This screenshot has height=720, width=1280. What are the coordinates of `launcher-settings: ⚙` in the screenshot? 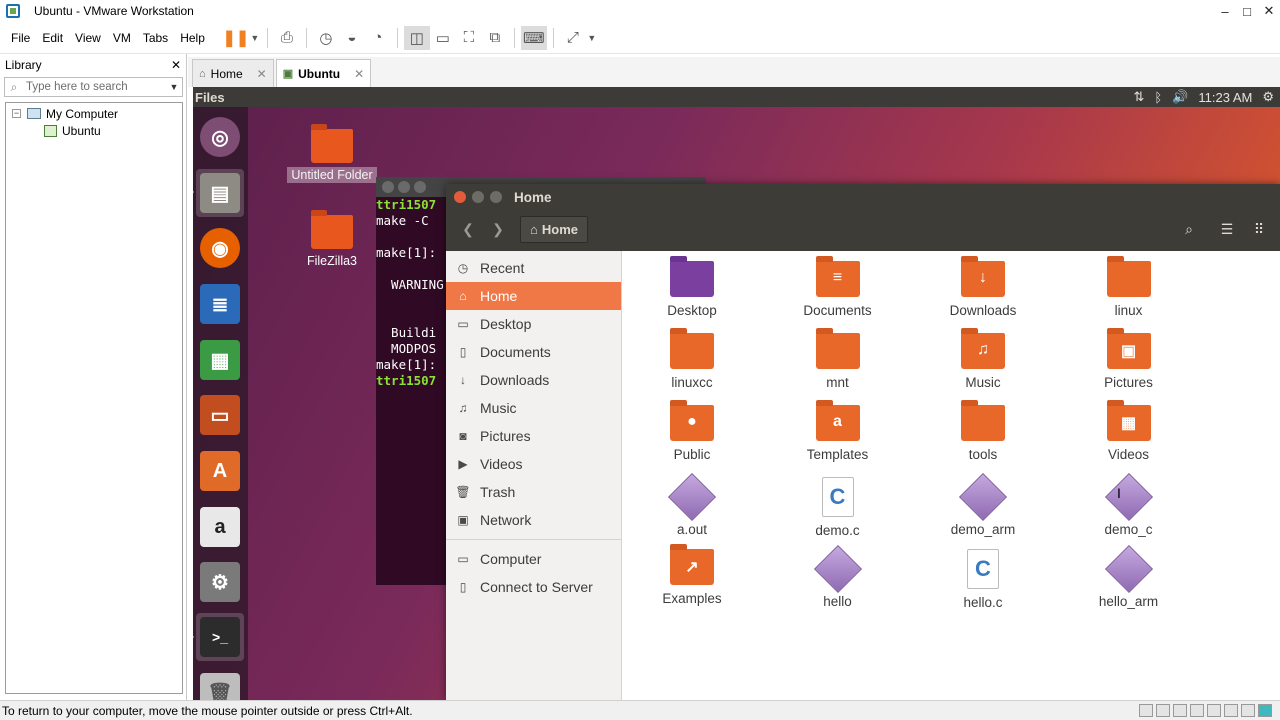 It's located at (220, 582).